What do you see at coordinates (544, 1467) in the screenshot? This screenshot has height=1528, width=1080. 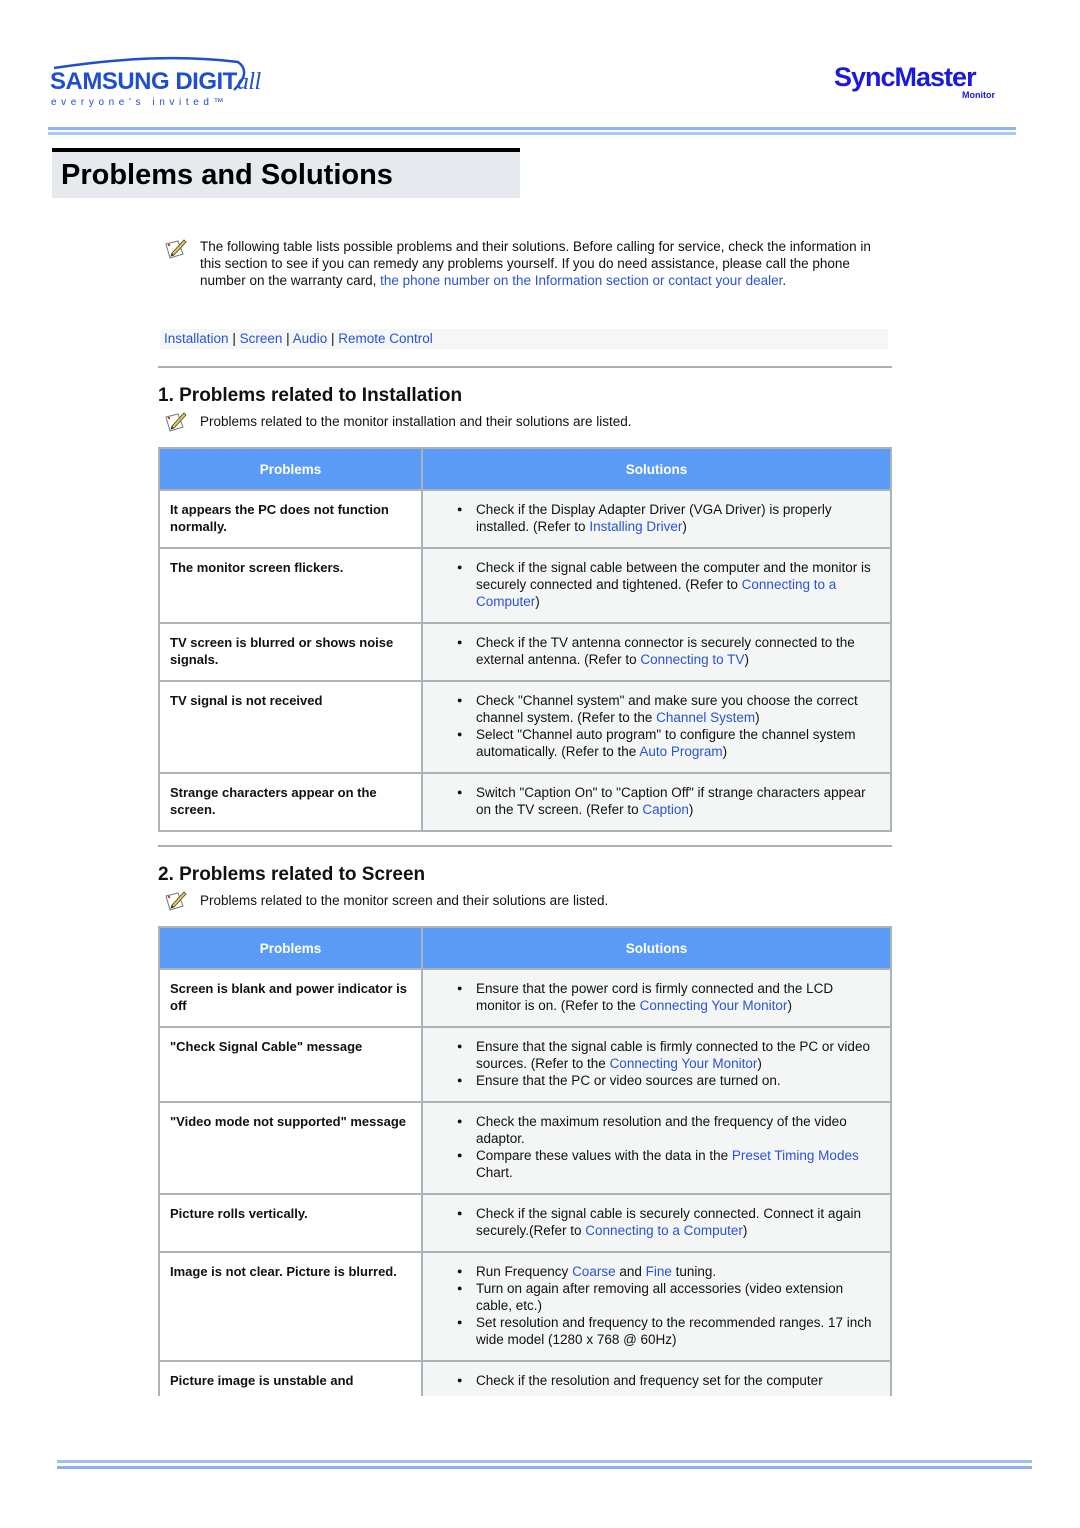 I see `footer-divider-secondary` at bounding box center [544, 1467].